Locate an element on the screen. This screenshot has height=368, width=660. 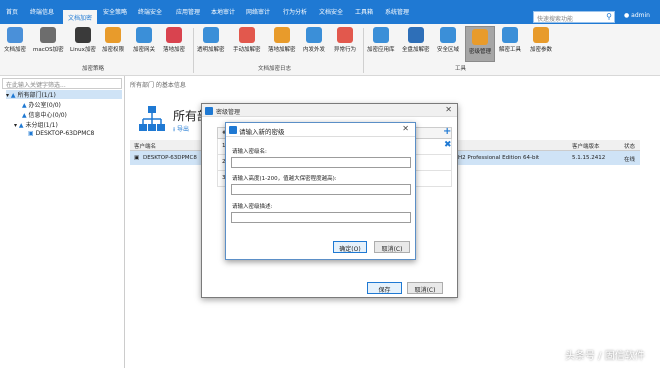
ribbon-linux-encrypt: Linux加密 is located at coordinates (83, 40).